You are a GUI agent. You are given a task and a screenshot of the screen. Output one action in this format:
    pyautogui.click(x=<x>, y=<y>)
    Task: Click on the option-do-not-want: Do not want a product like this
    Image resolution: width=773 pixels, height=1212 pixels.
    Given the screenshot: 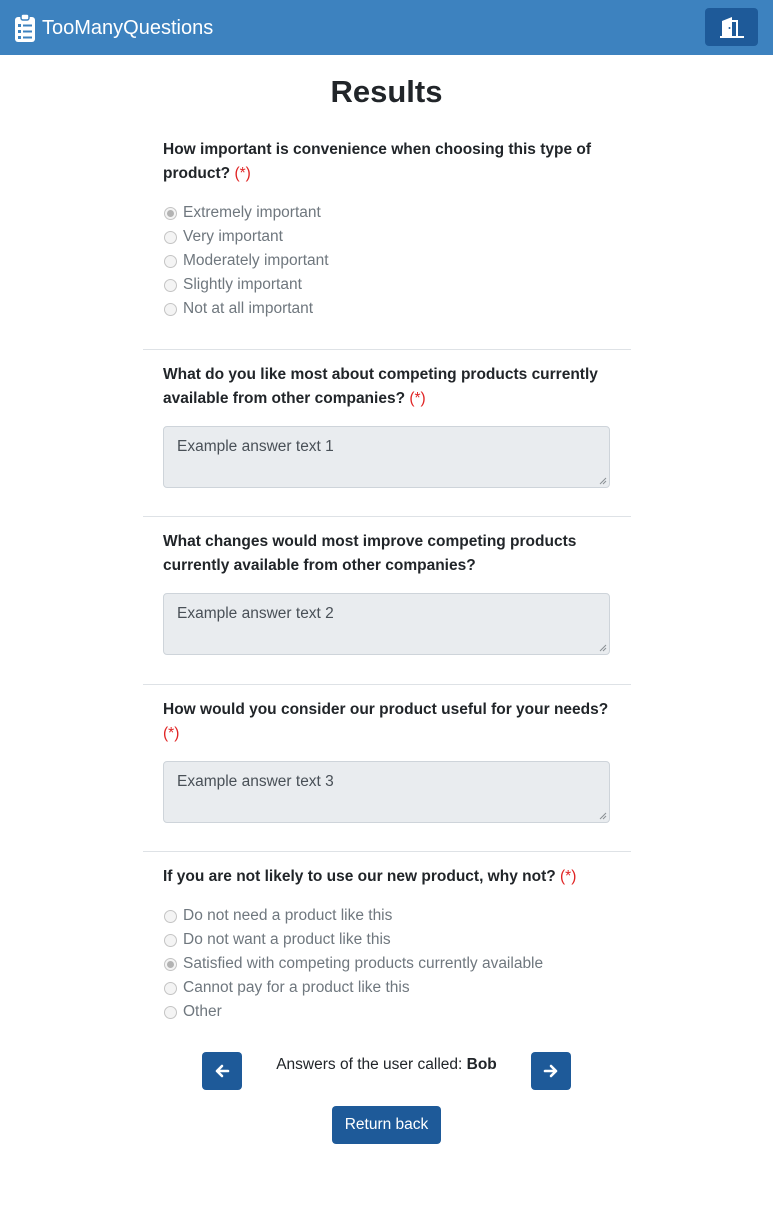 What is the action you would take?
    pyautogui.click(x=388, y=940)
    